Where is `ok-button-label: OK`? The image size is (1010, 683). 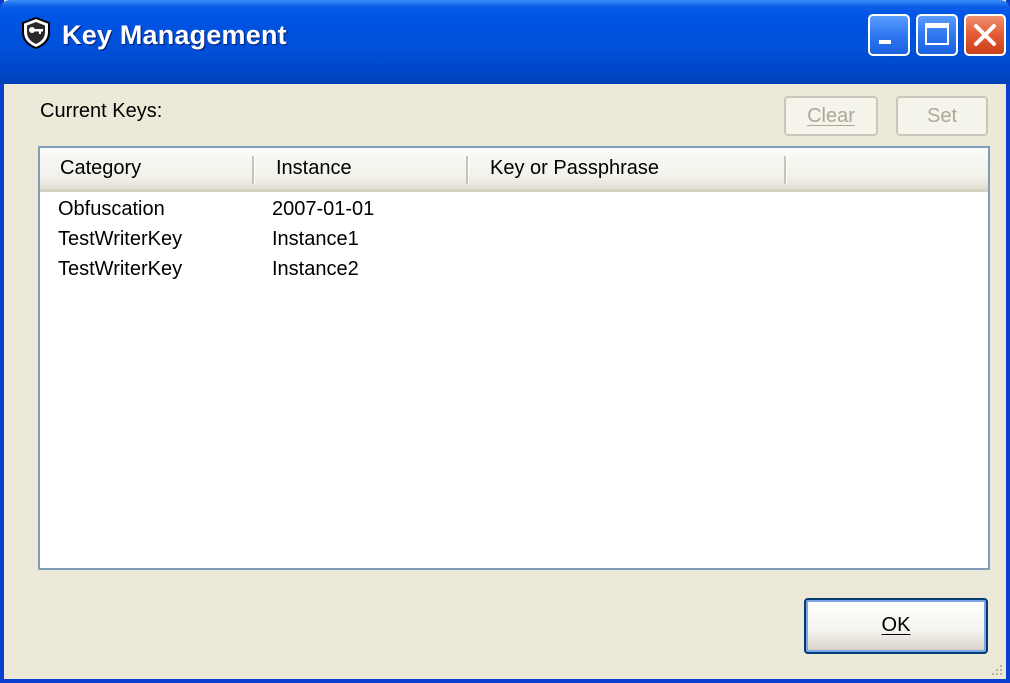
ok-button-label: OK is located at coordinates (896, 625).